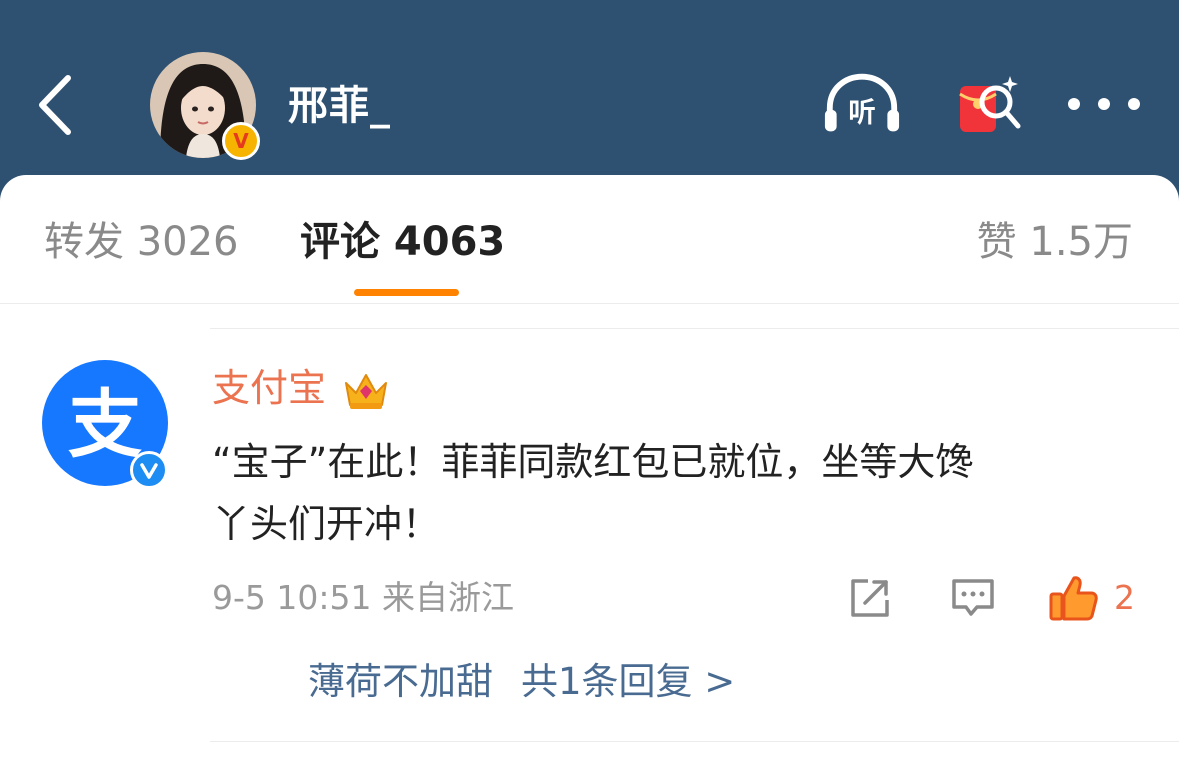 This screenshot has width=1179, height=773. Describe the element at coordinates (141, 242) in the screenshot. I see `tab-repost: 转发 3026` at that location.